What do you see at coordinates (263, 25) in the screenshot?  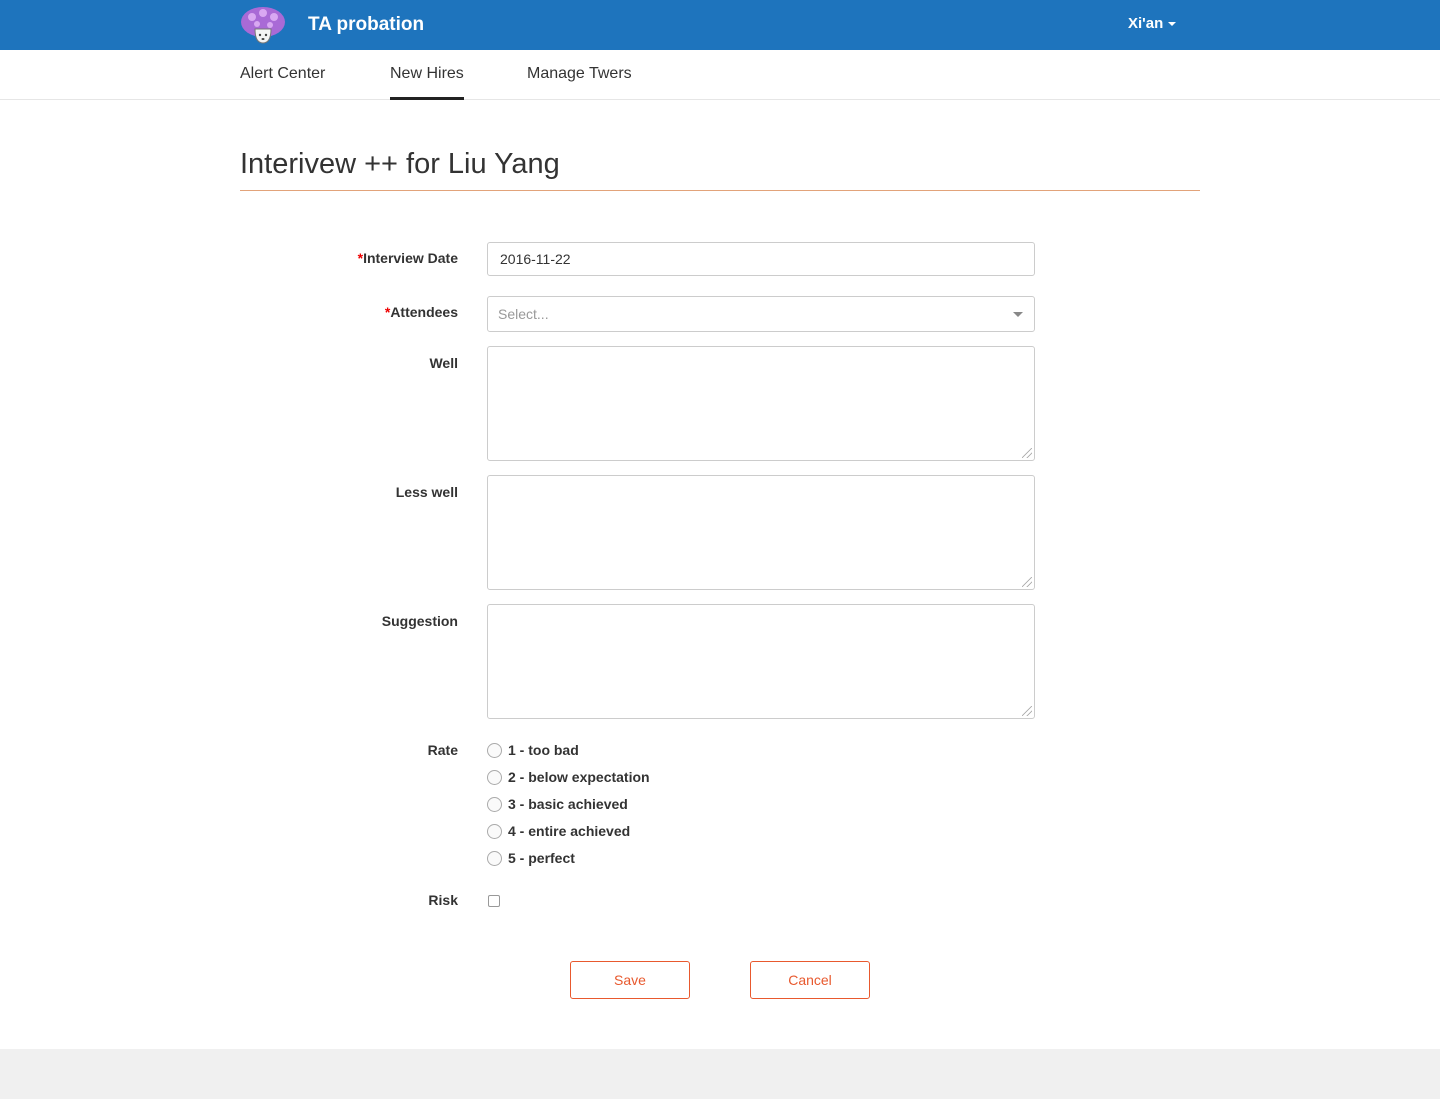 I see `mushroom-logo-icon` at bounding box center [263, 25].